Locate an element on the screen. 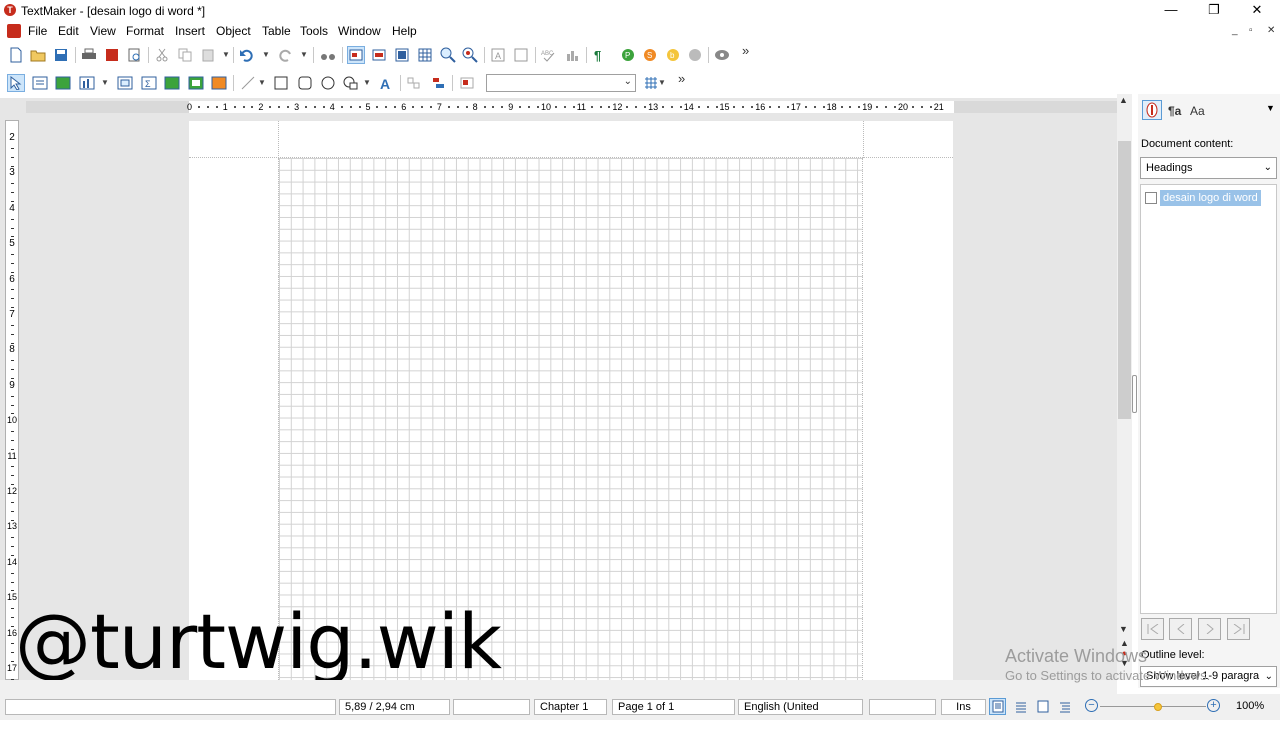  paste-icon is located at coordinates (208, 55).